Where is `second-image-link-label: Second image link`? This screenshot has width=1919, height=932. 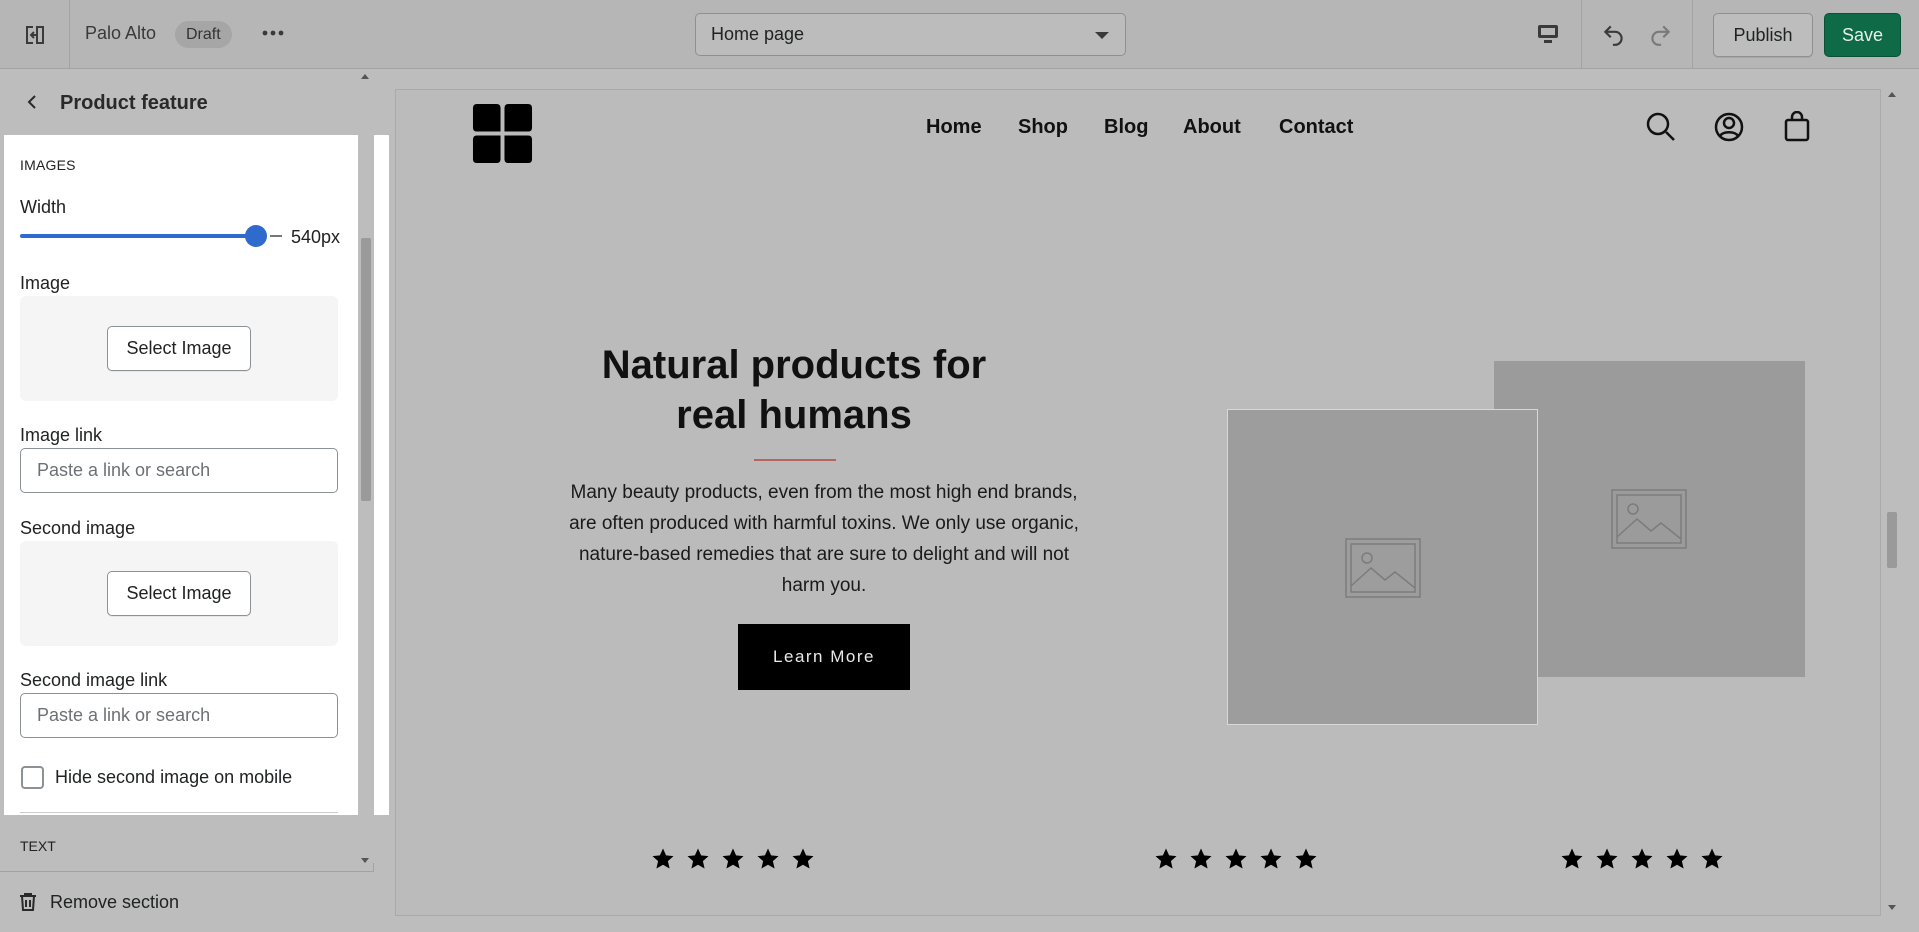 second-image-link-label: Second image link is located at coordinates (94, 680).